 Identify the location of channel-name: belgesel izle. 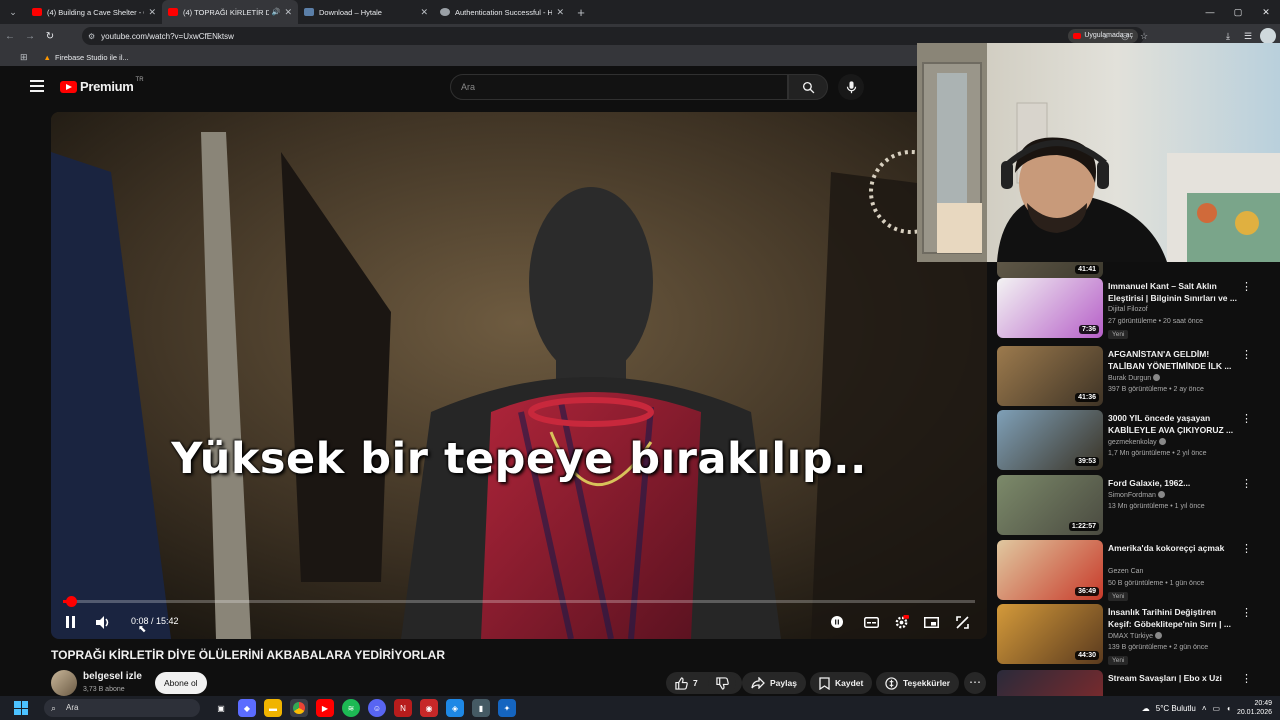
(112, 676).